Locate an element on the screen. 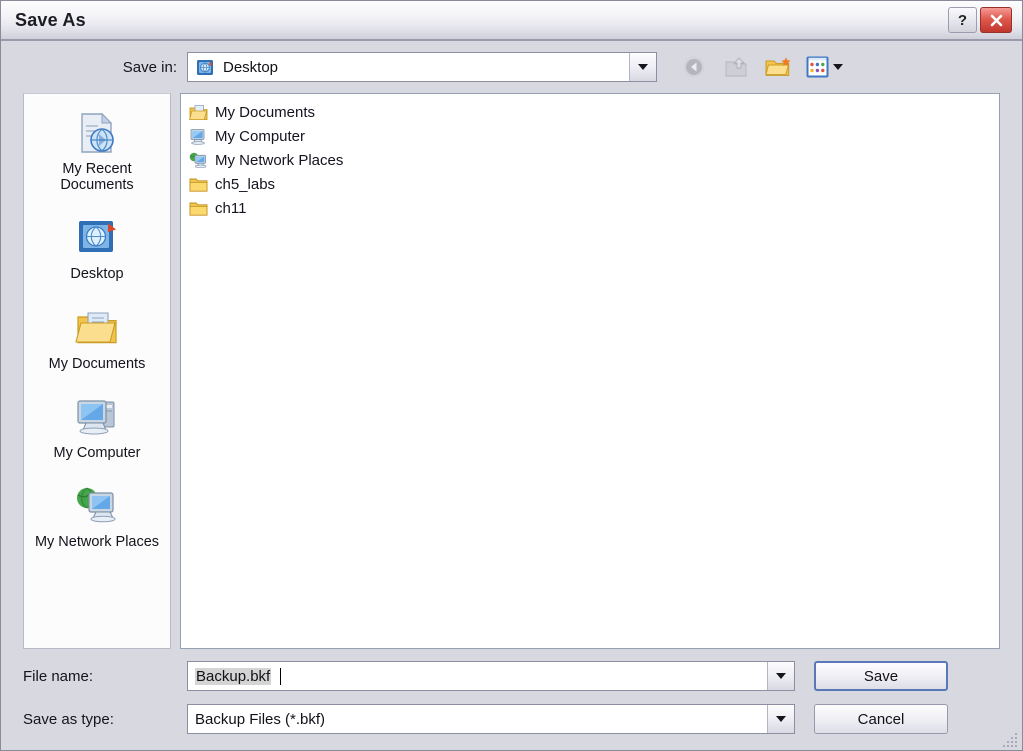 The width and height of the screenshot is (1023, 751). place-item-my-network-places: My Network Places is located at coordinates (97, 515).